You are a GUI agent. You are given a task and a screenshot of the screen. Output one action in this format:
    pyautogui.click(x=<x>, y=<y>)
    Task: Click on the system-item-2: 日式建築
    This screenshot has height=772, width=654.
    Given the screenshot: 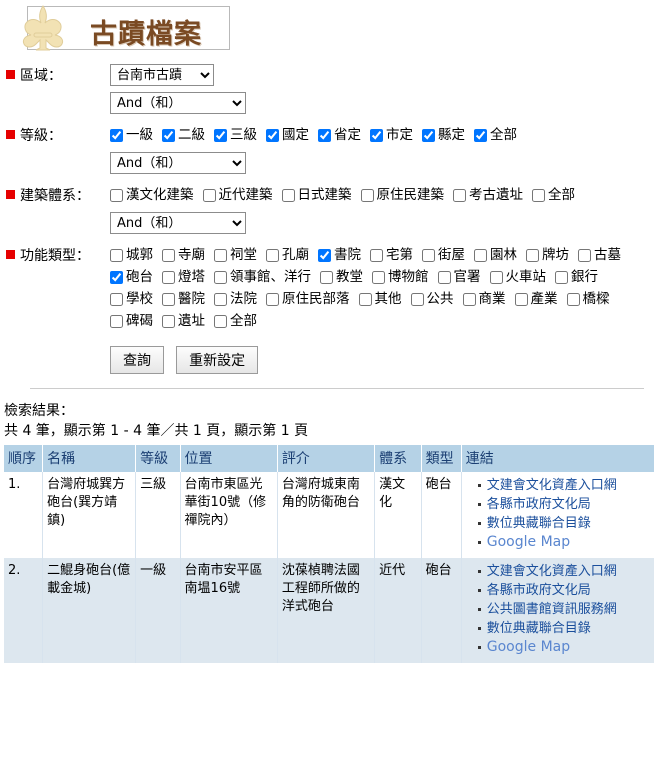 What is the action you would take?
    pyautogui.click(x=316, y=195)
    